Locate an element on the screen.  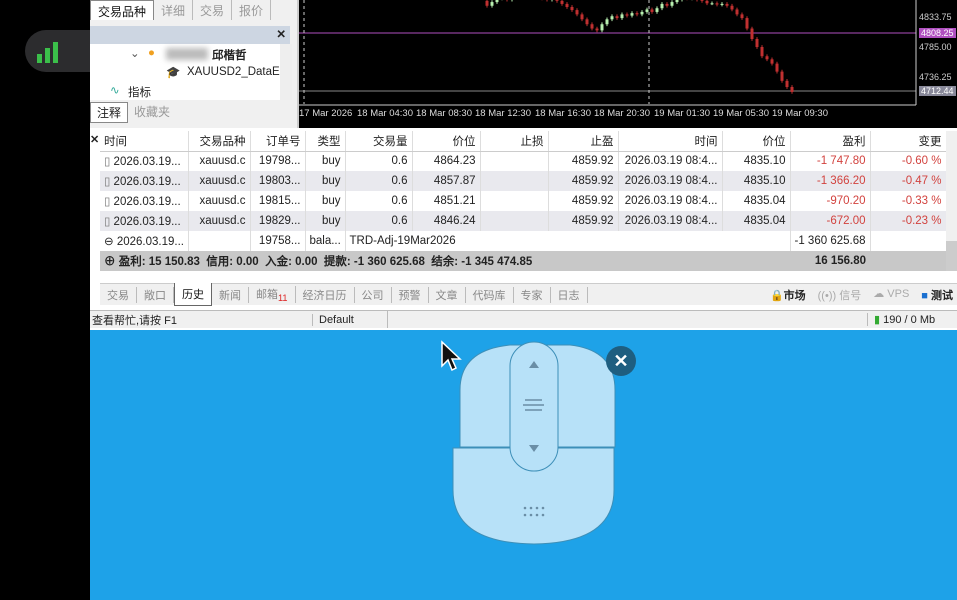
tab-terminal: 新闻 is located at coordinates (230, 294).